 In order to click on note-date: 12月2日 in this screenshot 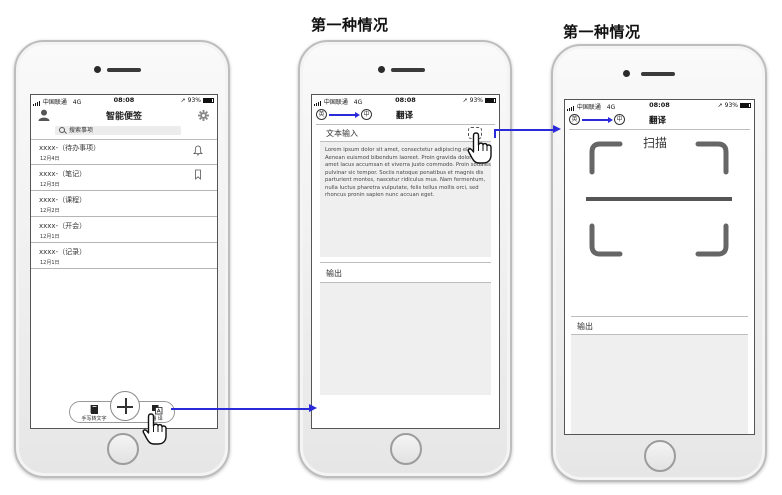, I will do `click(50, 211)`.